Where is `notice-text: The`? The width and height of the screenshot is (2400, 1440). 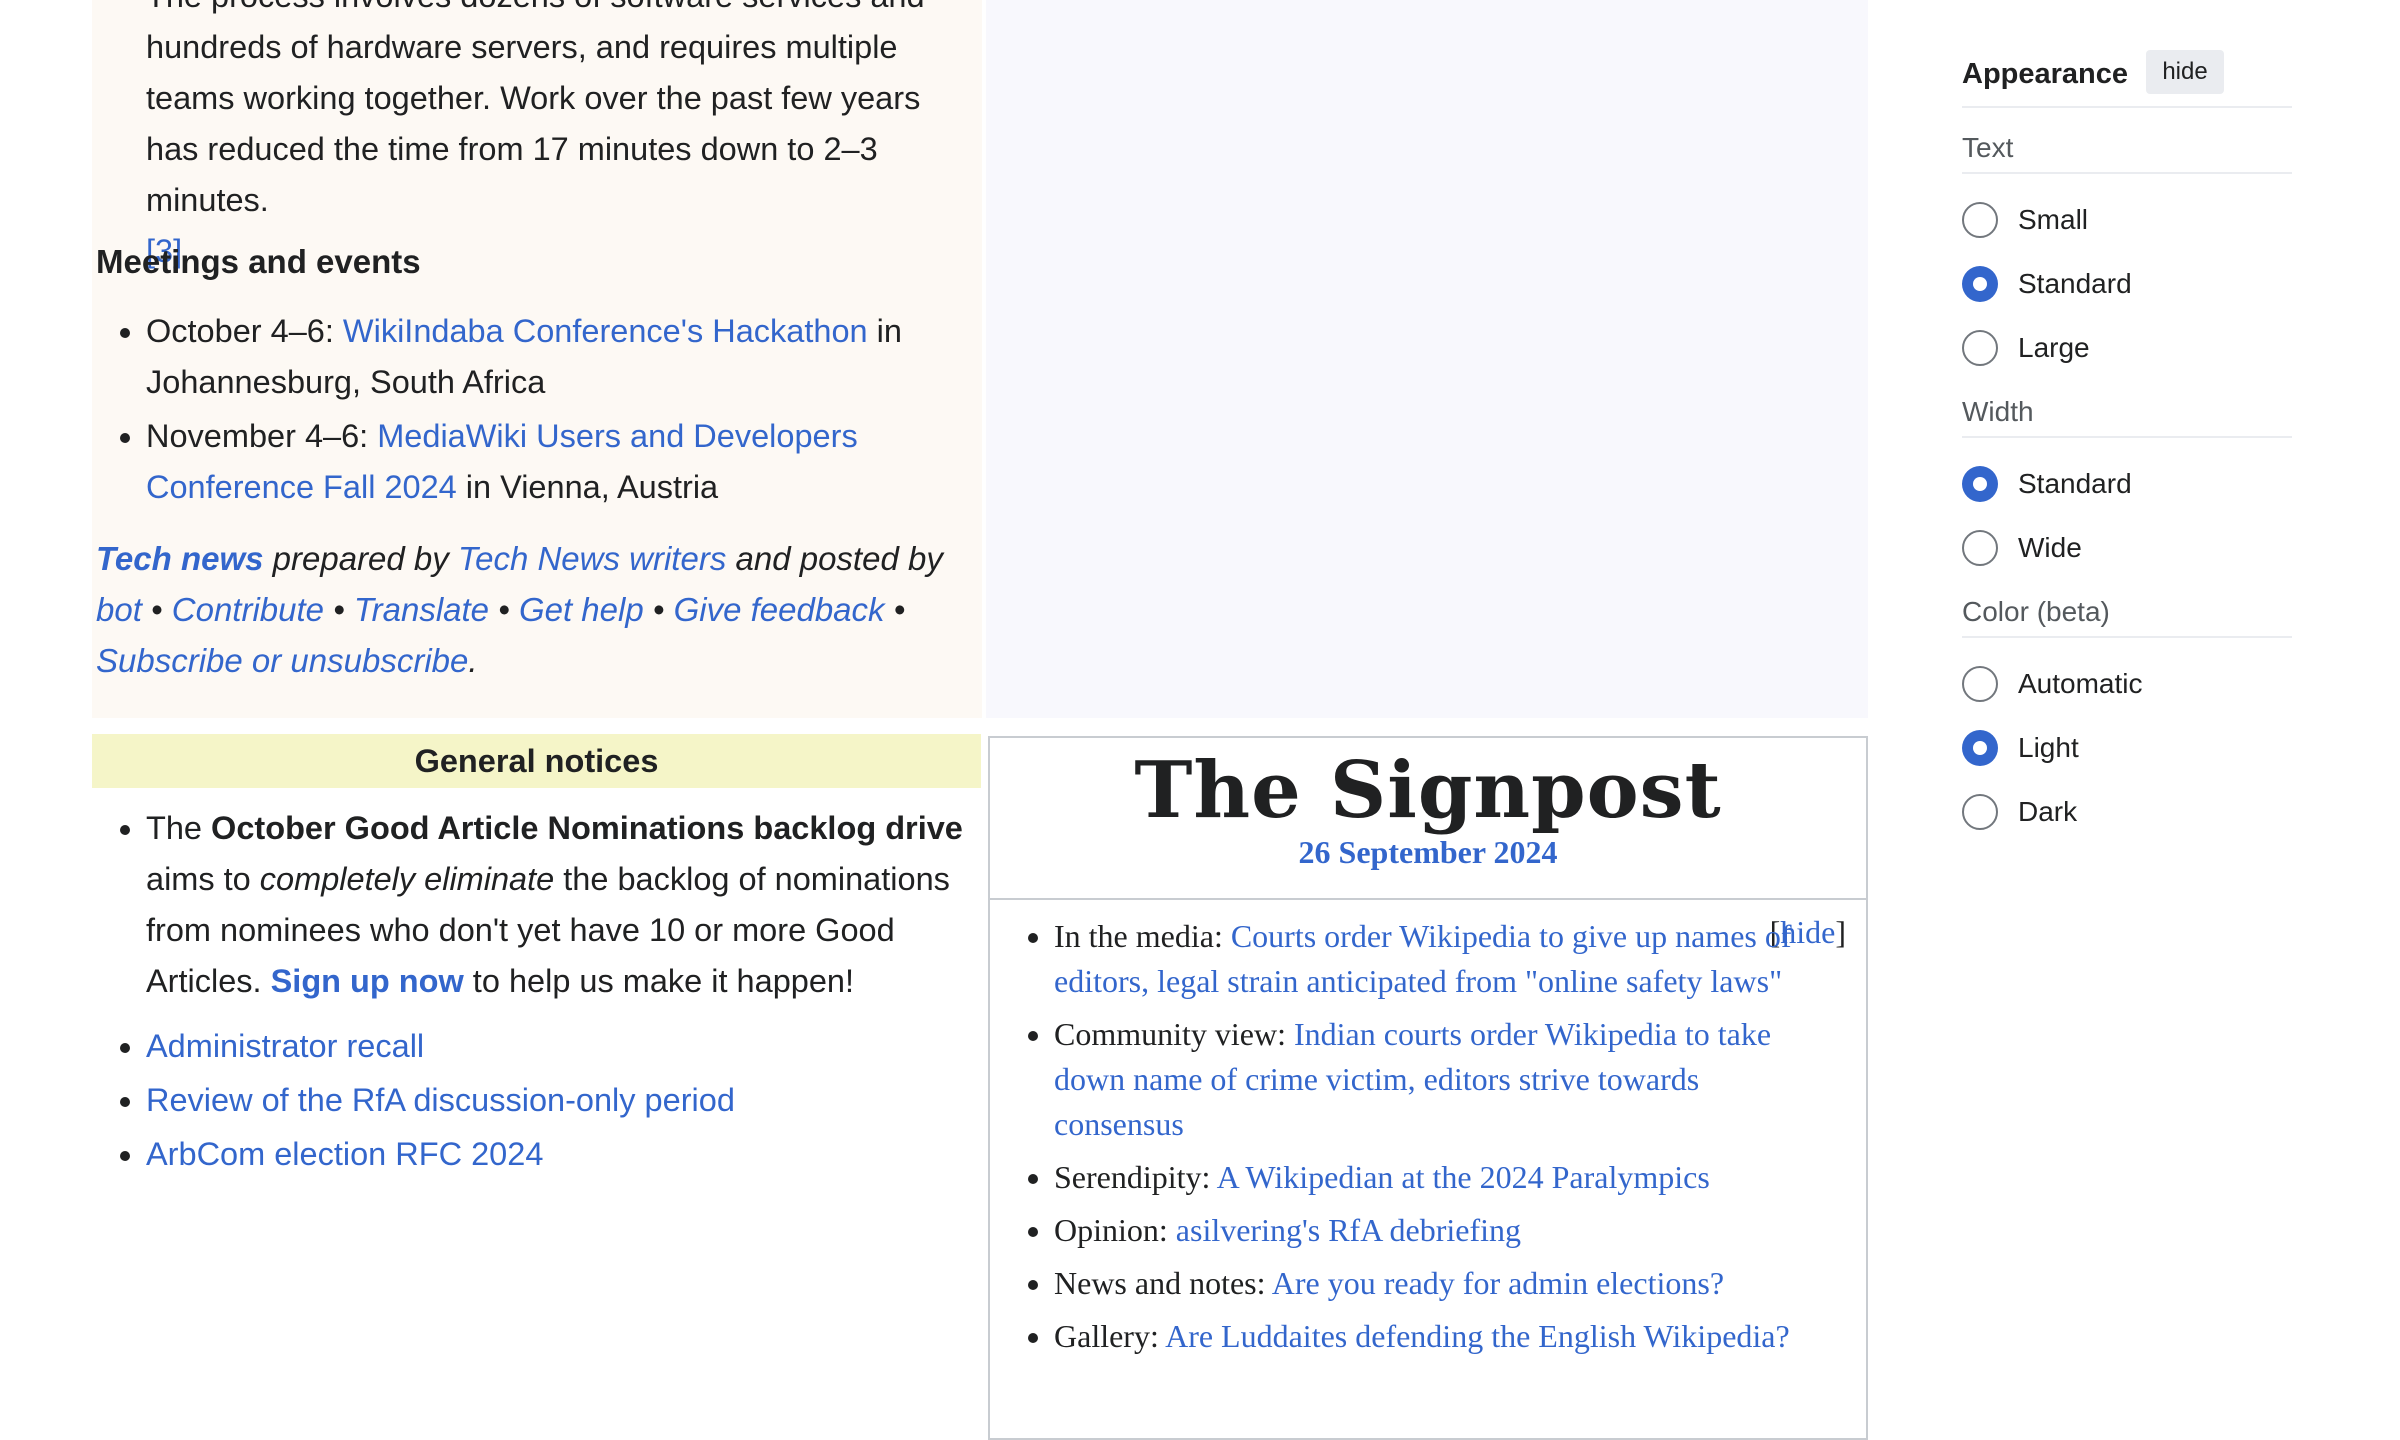 notice-text: The is located at coordinates (179, 828).